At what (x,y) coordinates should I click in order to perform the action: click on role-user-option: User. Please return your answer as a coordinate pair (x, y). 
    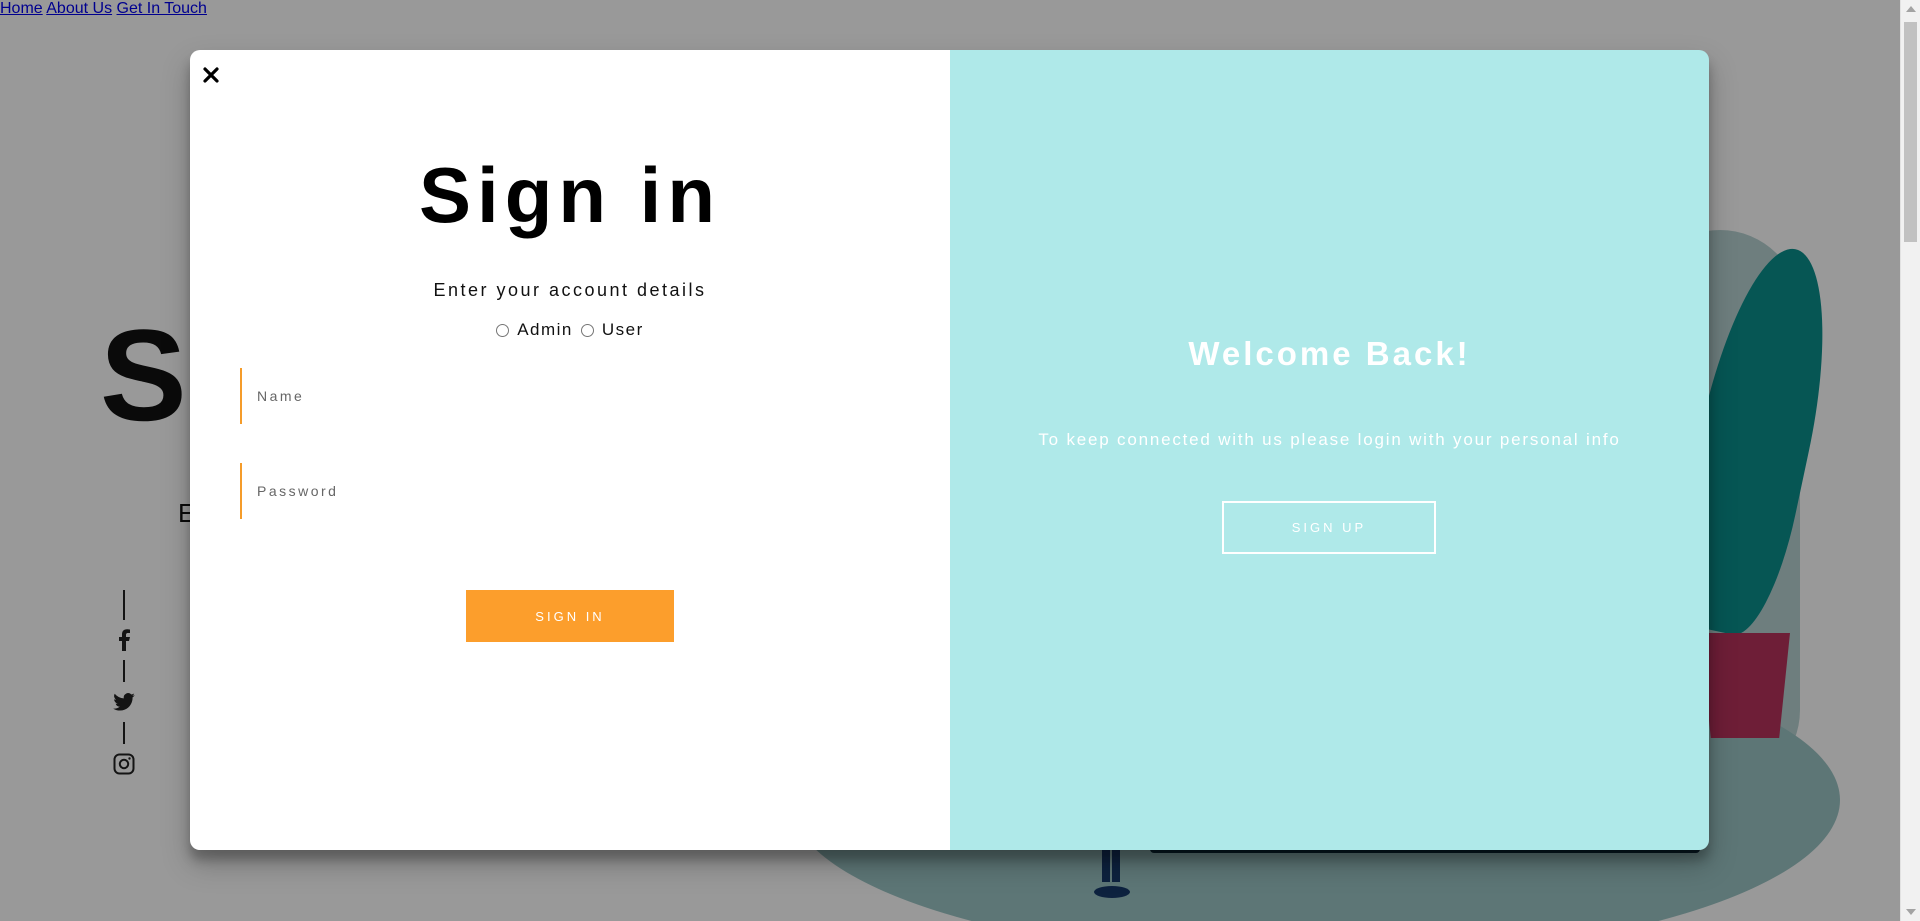
    Looking at the image, I should click on (612, 330).